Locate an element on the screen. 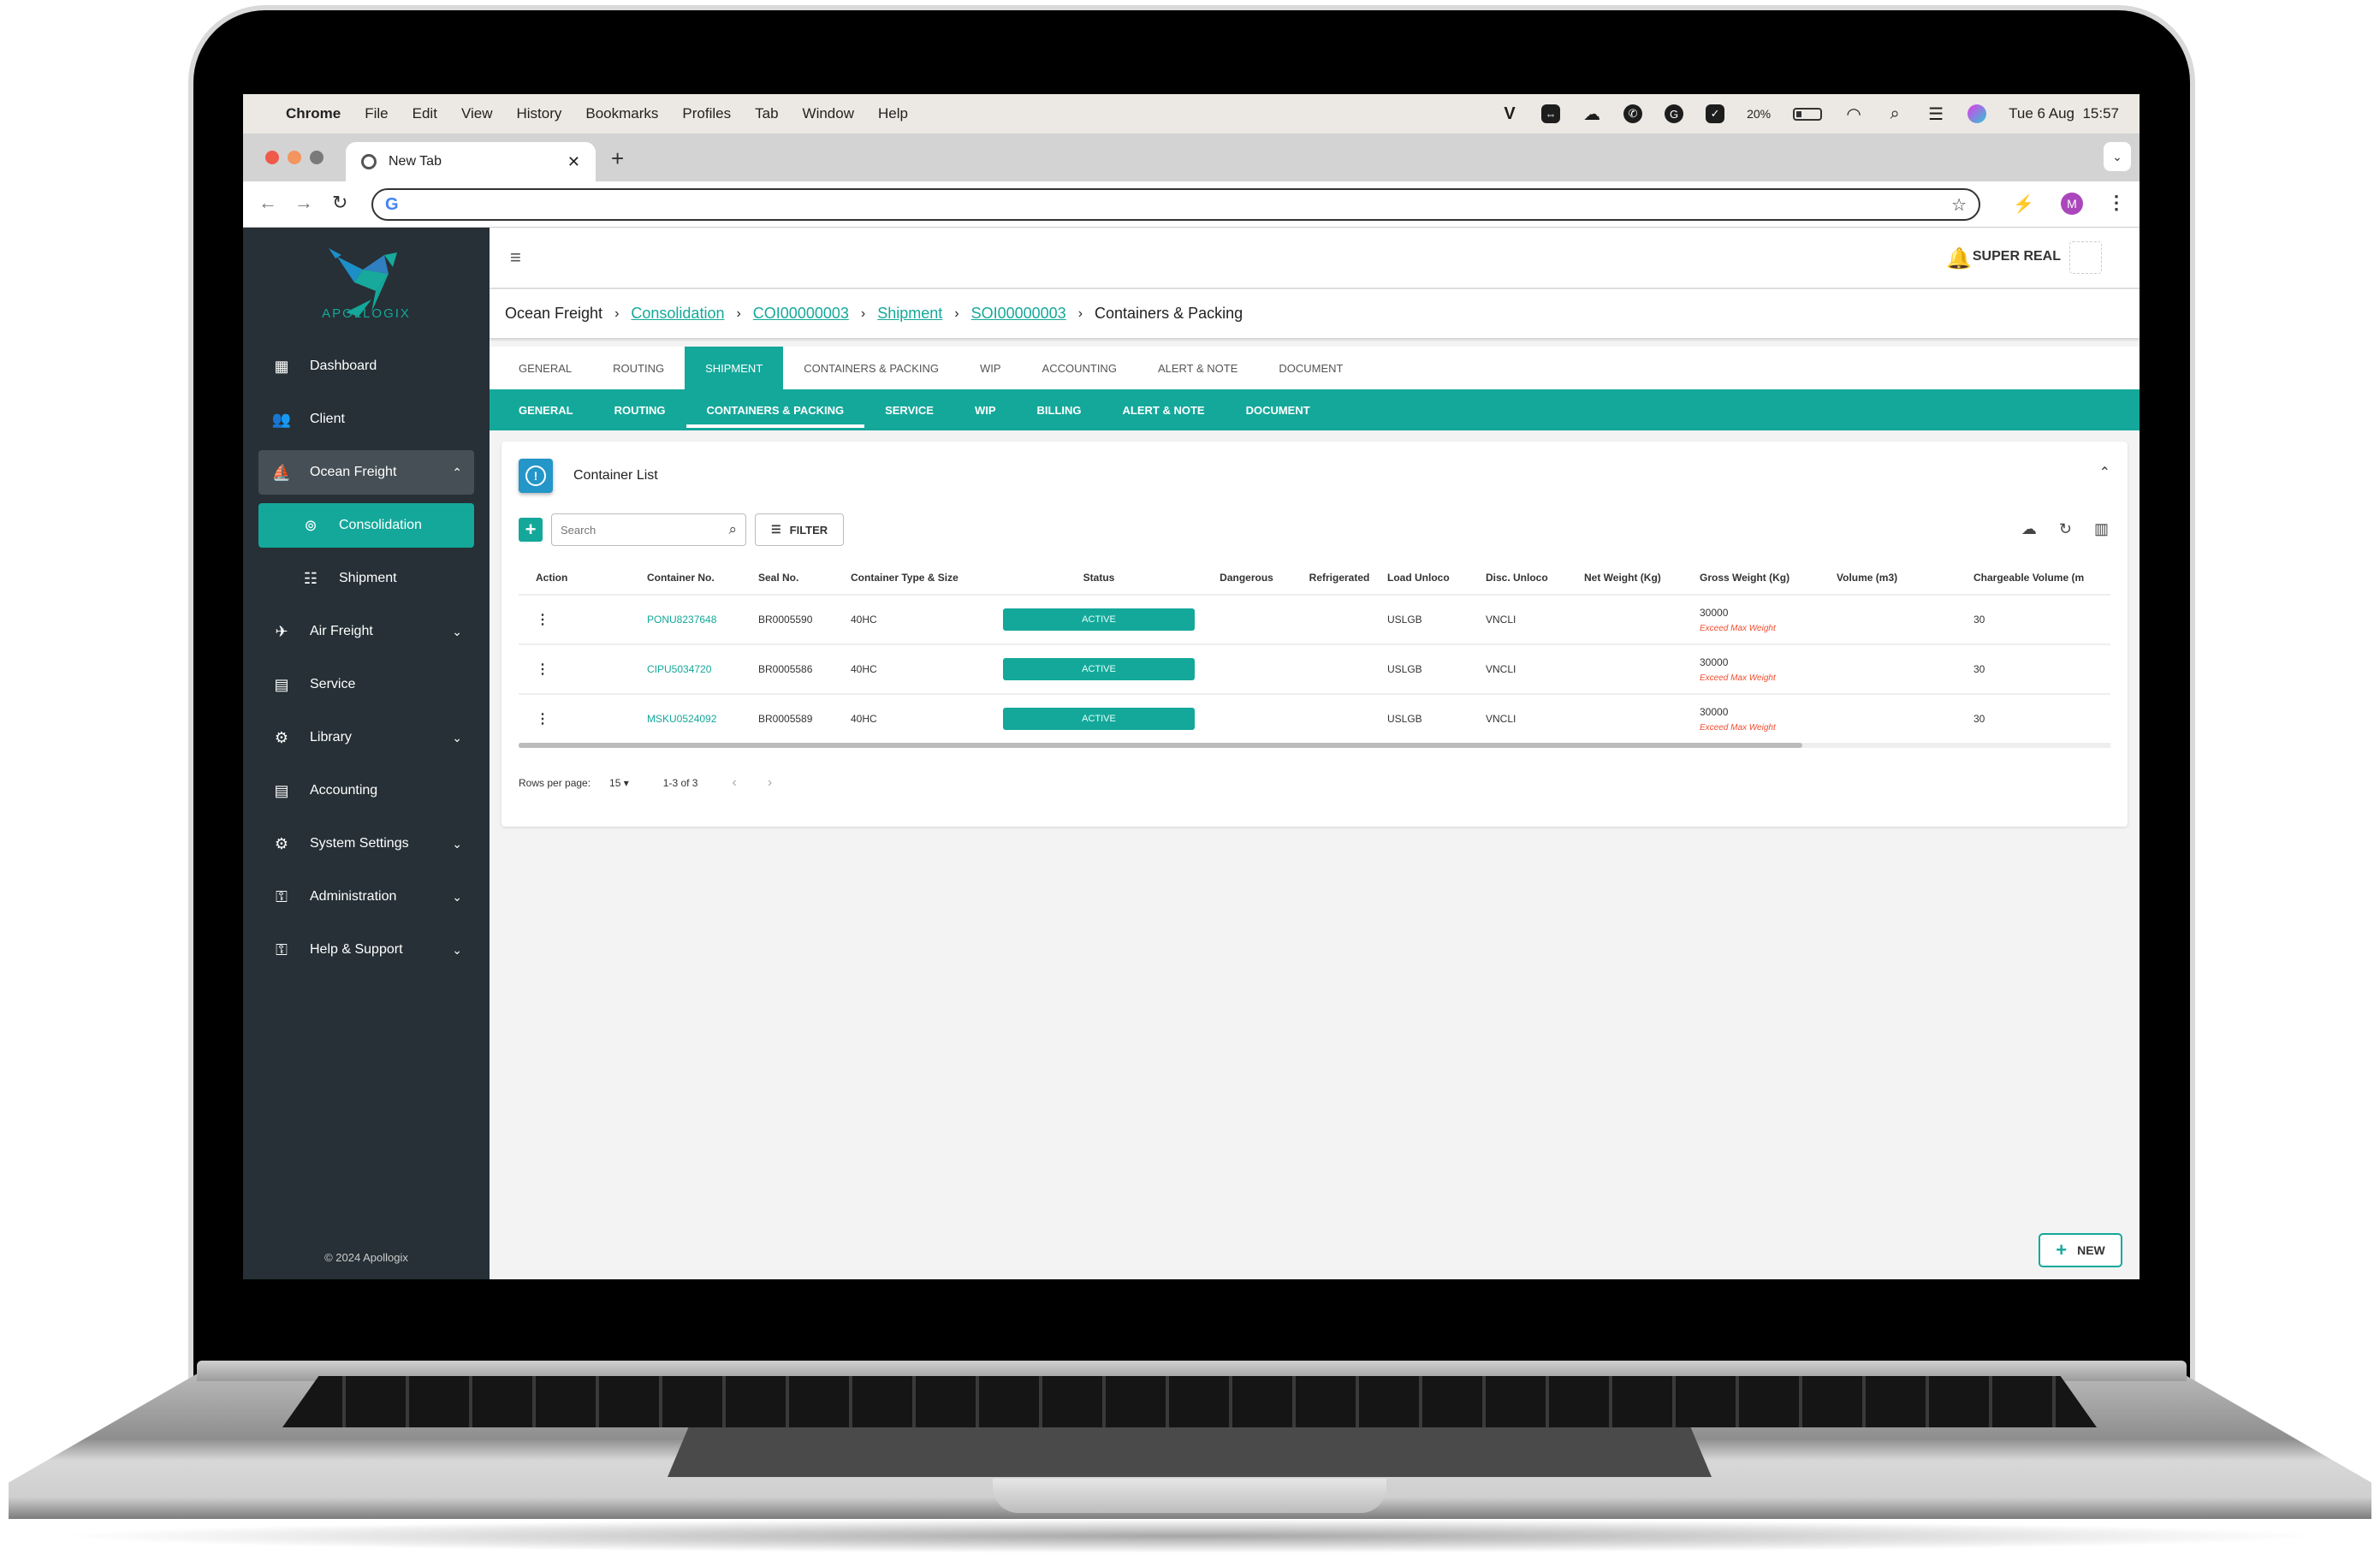 This screenshot has width=2380, height=1566. teamviewer-icon: ⇔ is located at coordinates (1551, 113).